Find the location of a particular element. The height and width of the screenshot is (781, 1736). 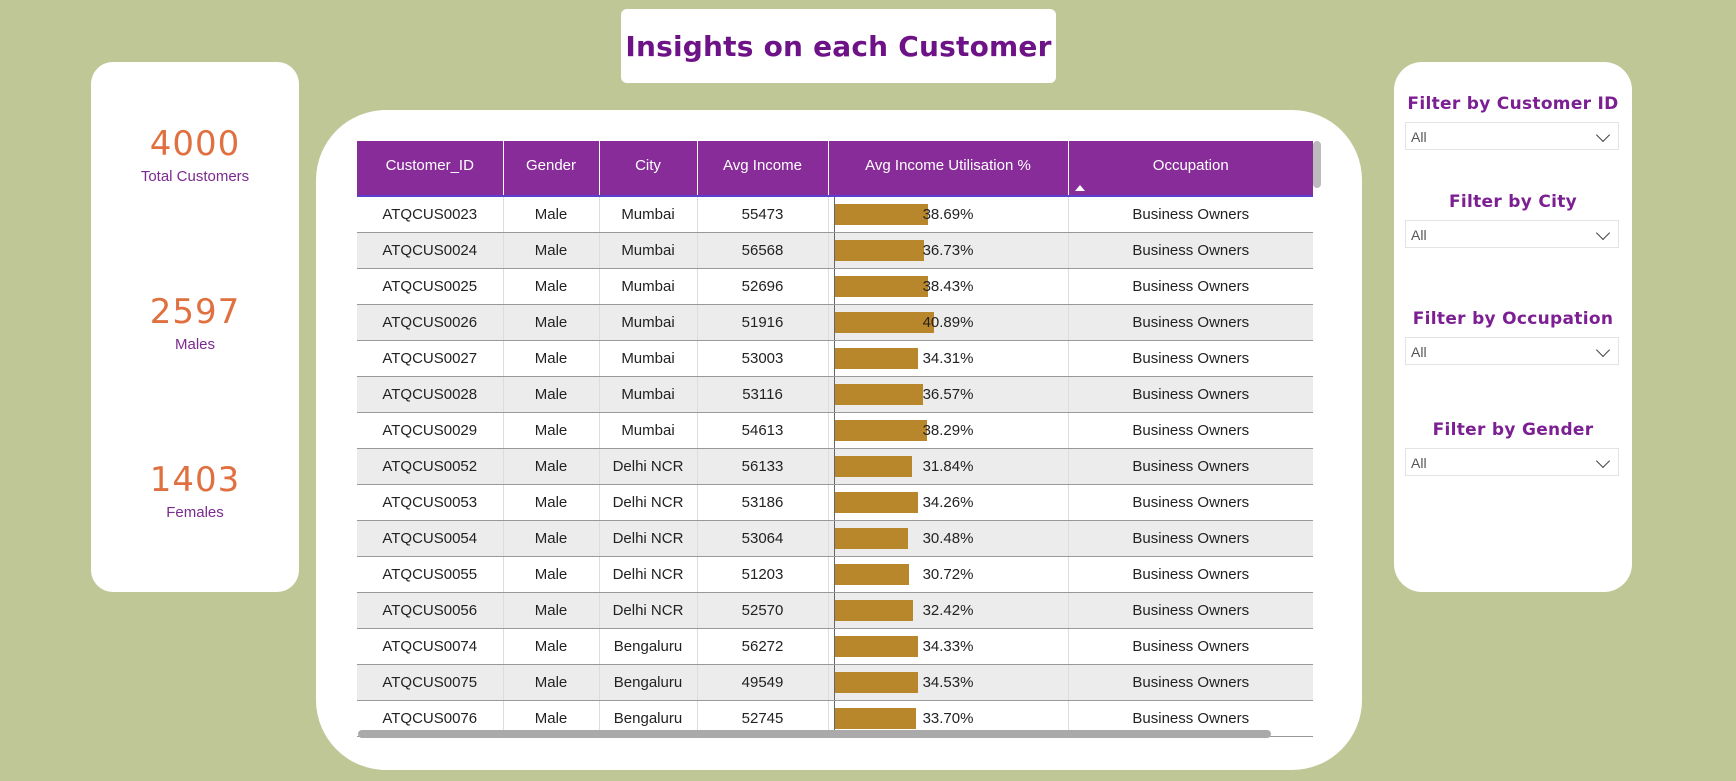

utilisation-value: 31.84% is located at coordinates (948, 466).